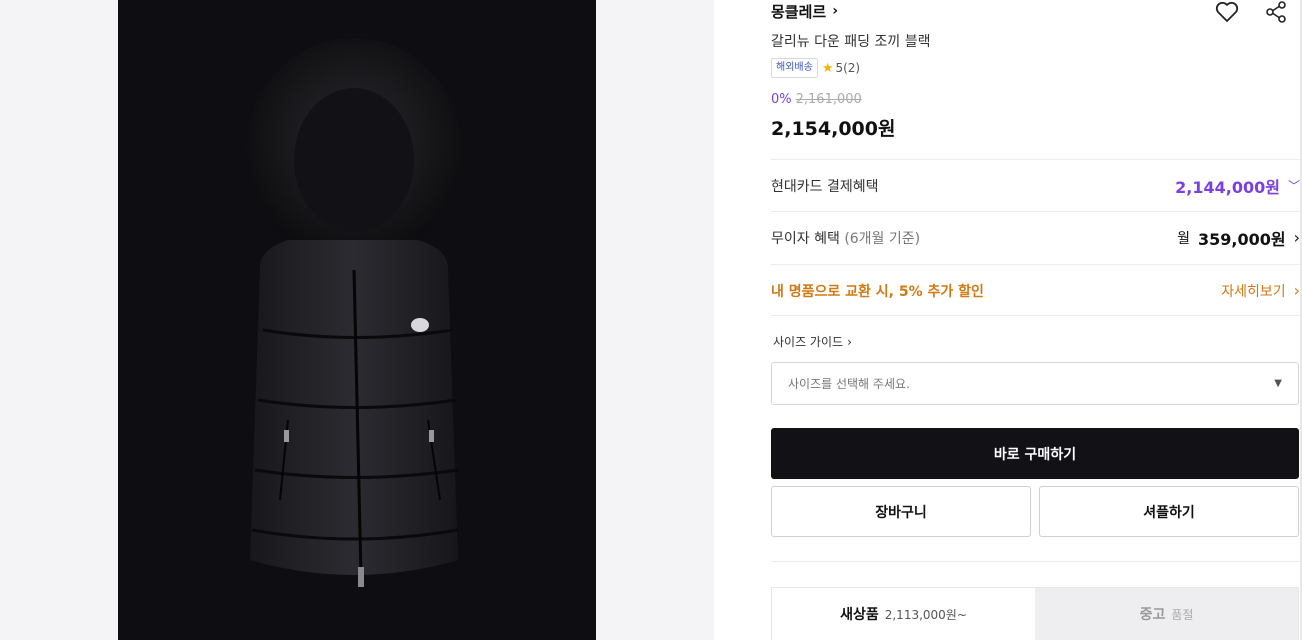  What do you see at coordinates (1035, 185) in the screenshot?
I see `card-benefit-row: 현대카드 결제혜택 2,144,000원 ﹀` at bounding box center [1035, 185].